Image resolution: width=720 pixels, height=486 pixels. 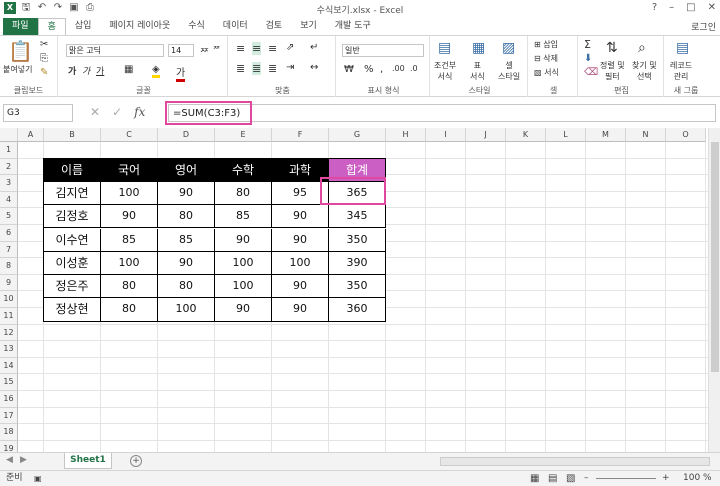 What do you see at coordinates (606, 135) in the screenshot?
I see `column-header-m: M` at bounding box center [606, 135].